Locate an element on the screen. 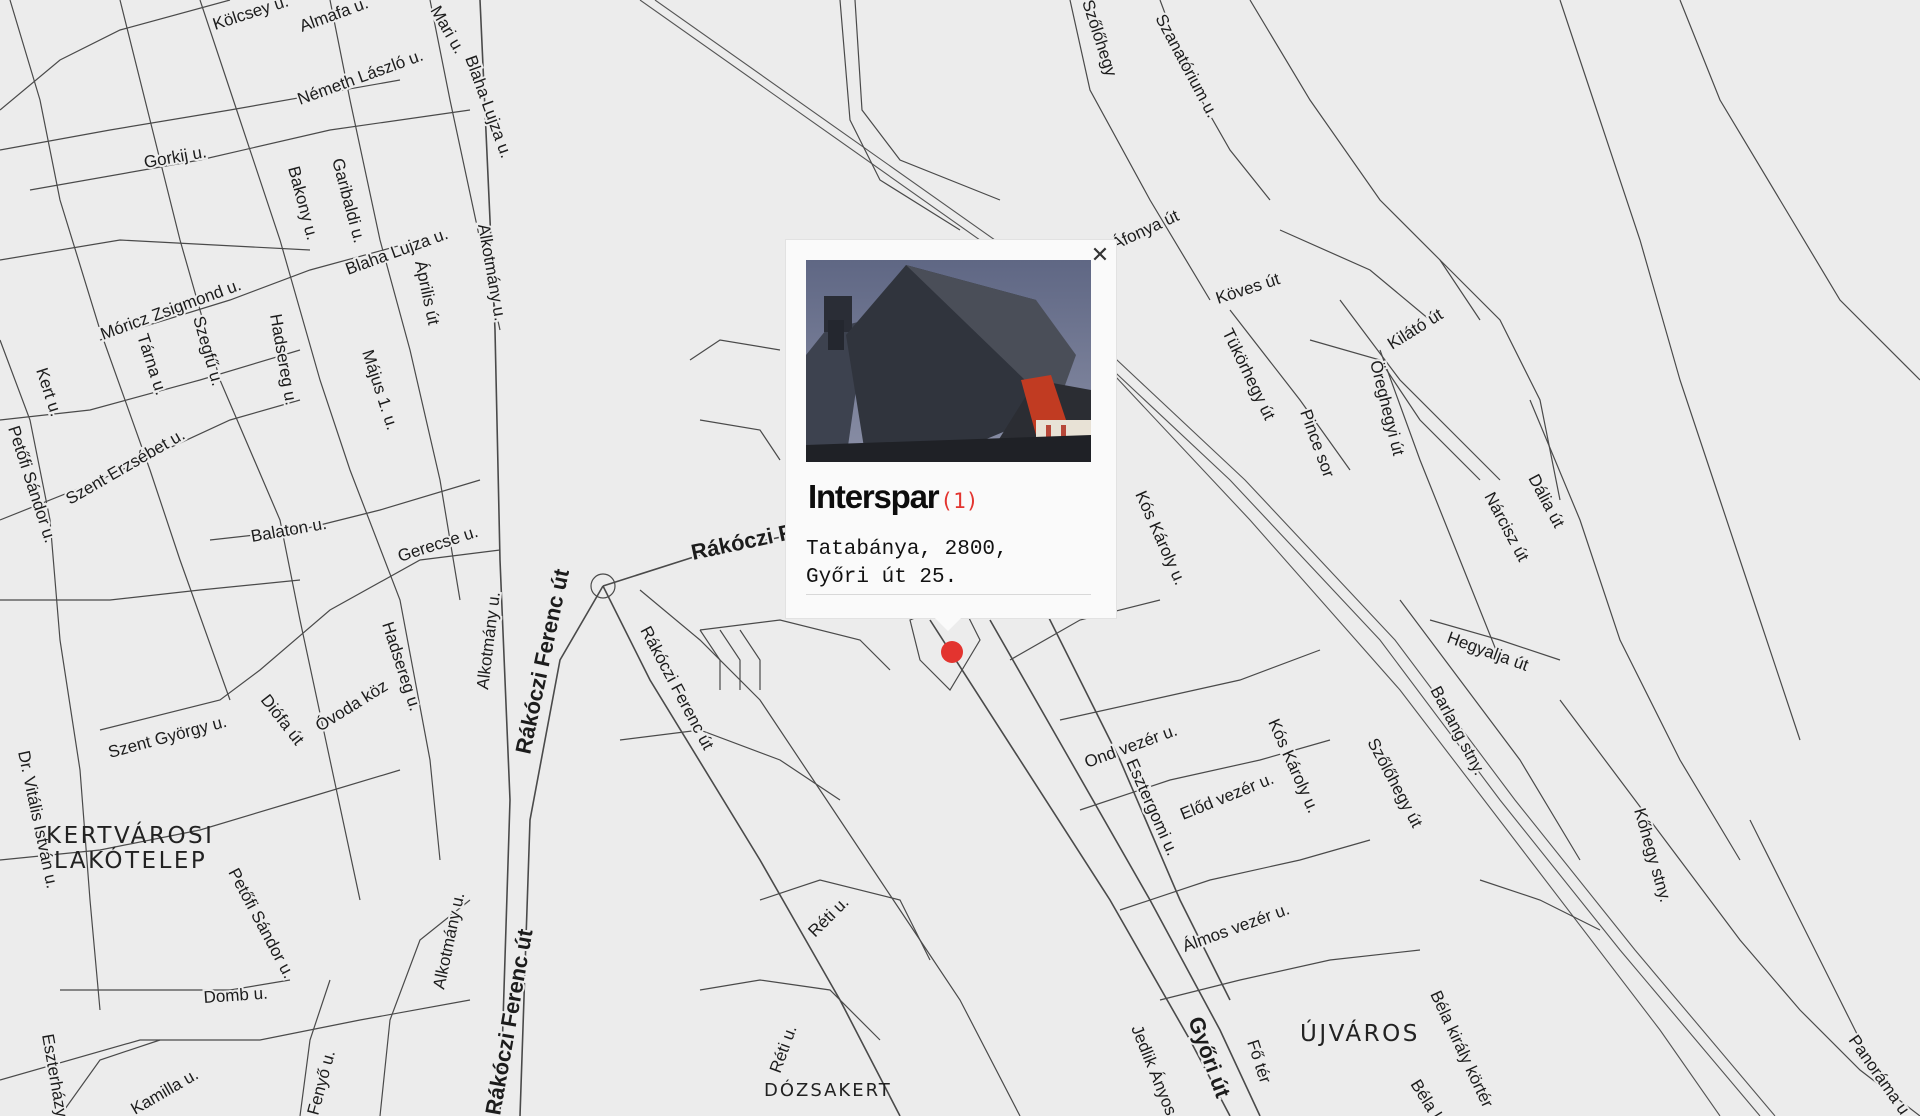 The width and height of the screenshot is (1920, 1116). street-label: Jedlik Ányos is located at coordinates (1153, 1069).